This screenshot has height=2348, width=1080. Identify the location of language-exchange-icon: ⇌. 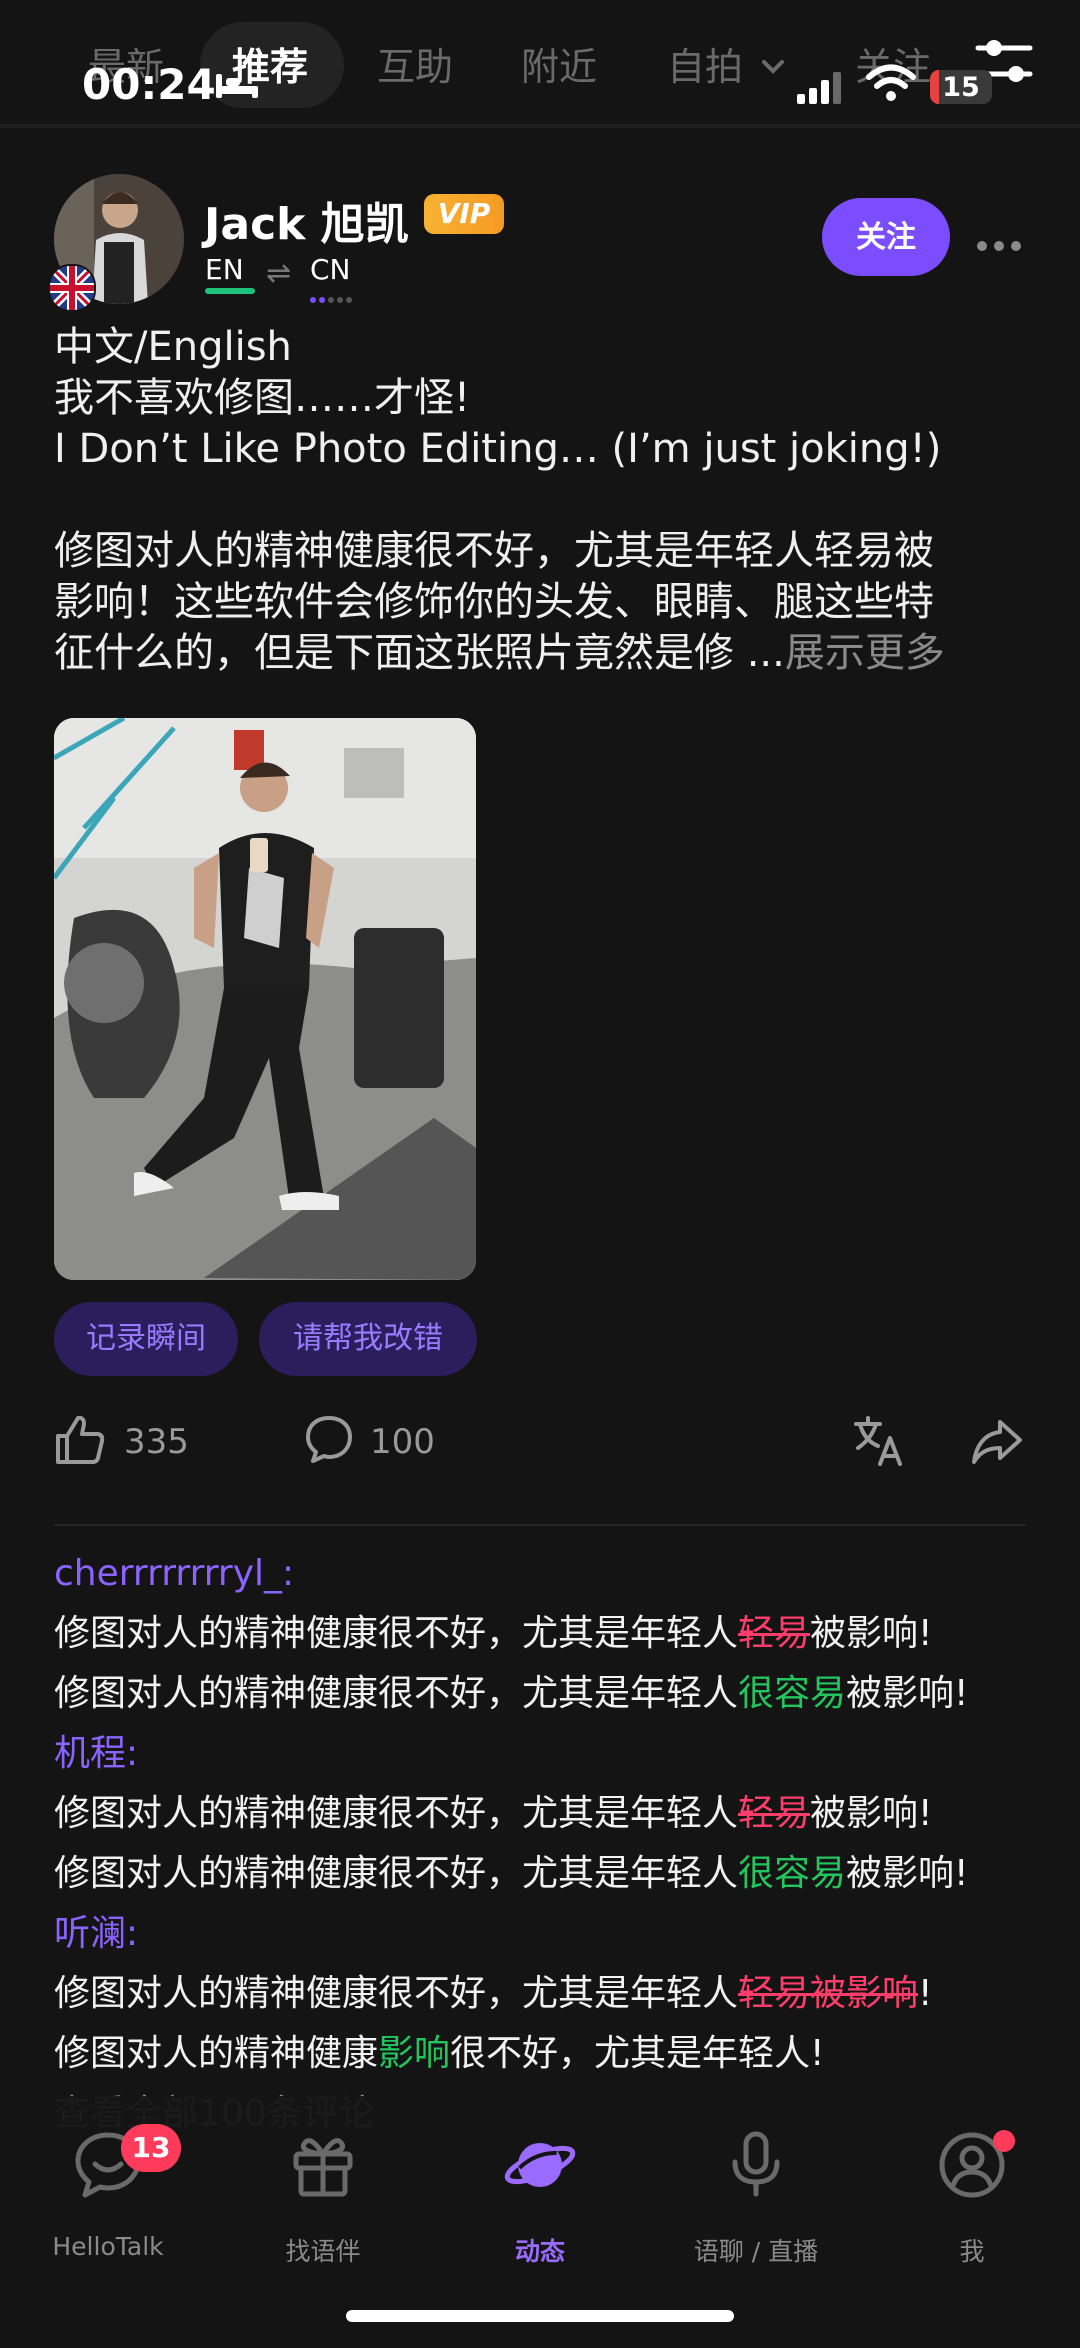
(279, 273).